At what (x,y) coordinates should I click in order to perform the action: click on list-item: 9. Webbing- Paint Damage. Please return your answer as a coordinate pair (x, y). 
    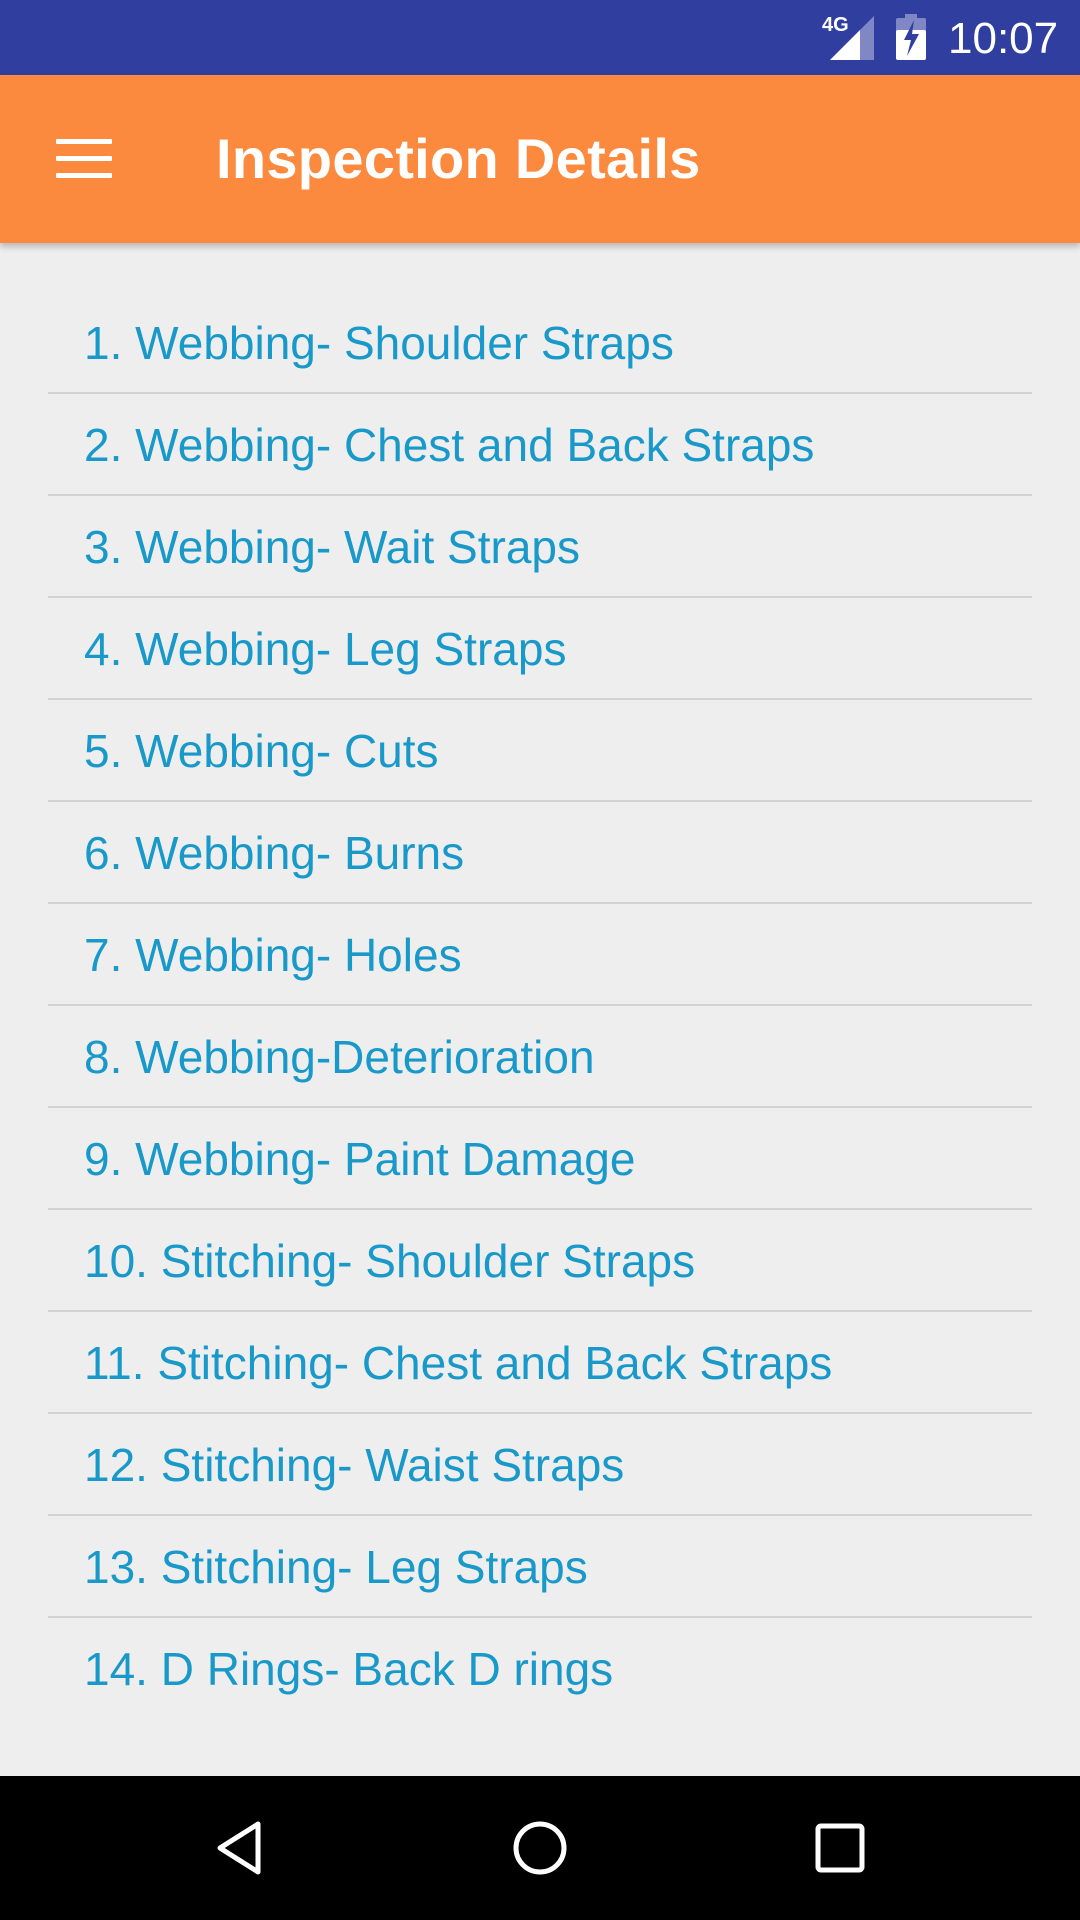
    Looking at the image, I should click on (540, 1159).